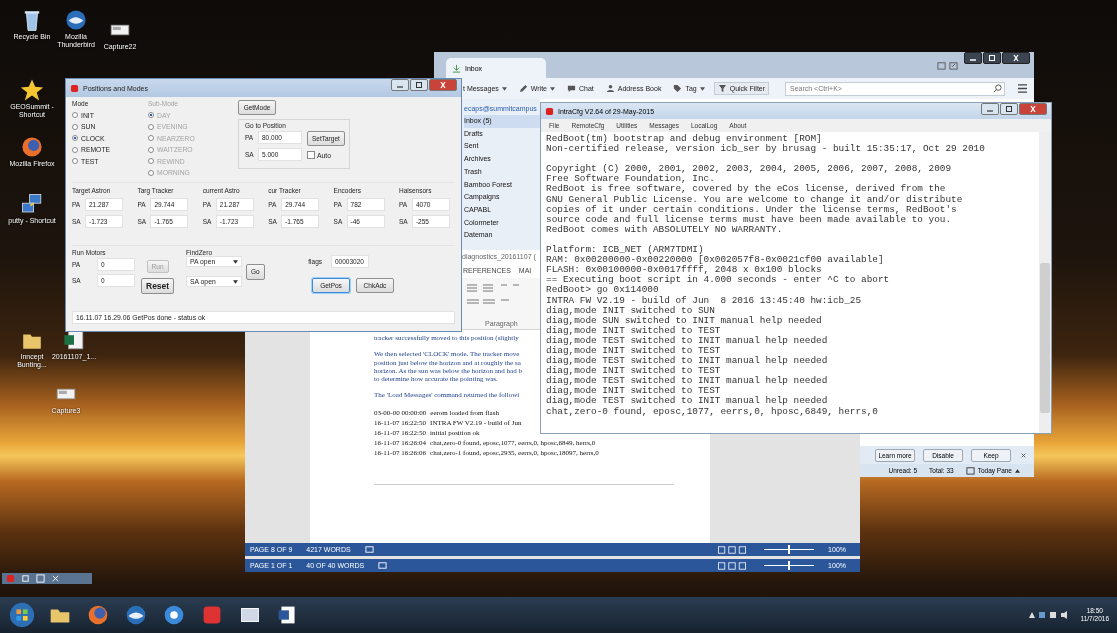 The image size is (1117, 633). What do you see at coordinates (749, 219) in the screenshot?
I see `console-line: source code and full license terms must have been made available to you.` at bounding box center [749, 219].